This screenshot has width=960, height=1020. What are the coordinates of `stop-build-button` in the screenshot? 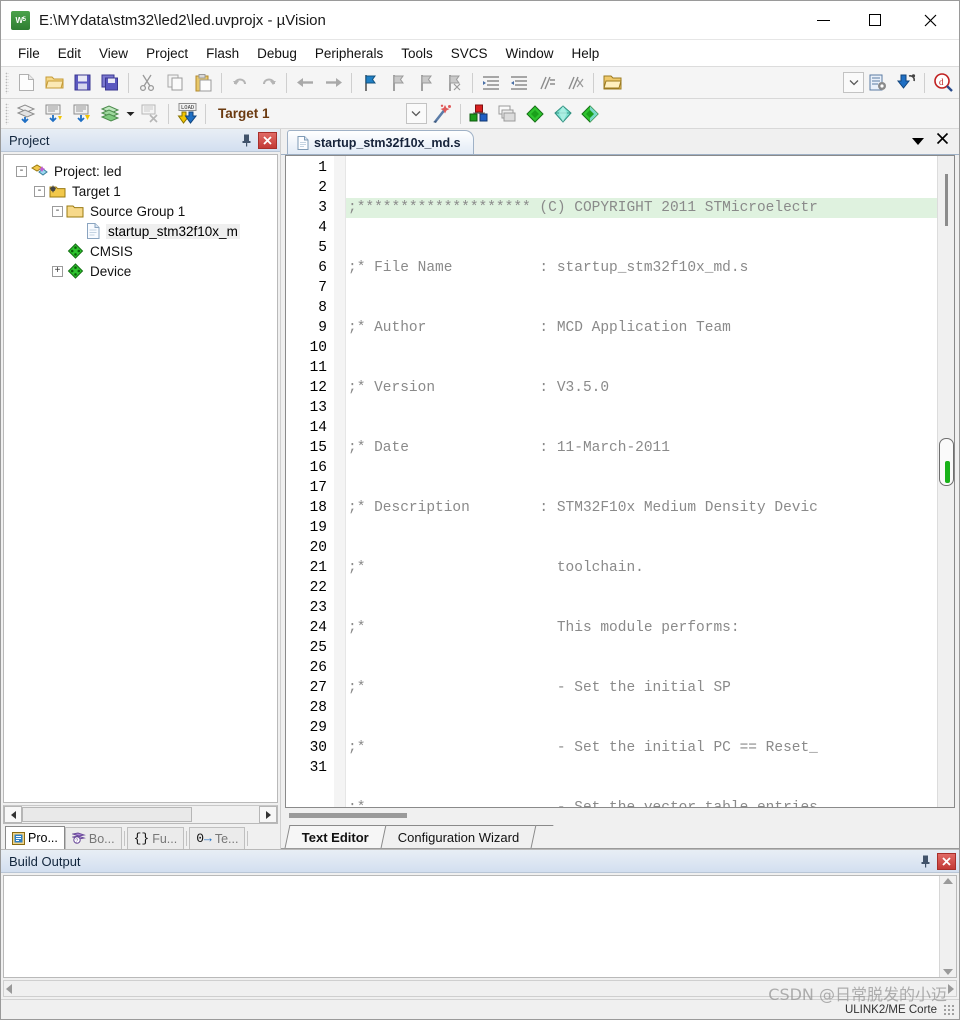 It's located at (150, 114).